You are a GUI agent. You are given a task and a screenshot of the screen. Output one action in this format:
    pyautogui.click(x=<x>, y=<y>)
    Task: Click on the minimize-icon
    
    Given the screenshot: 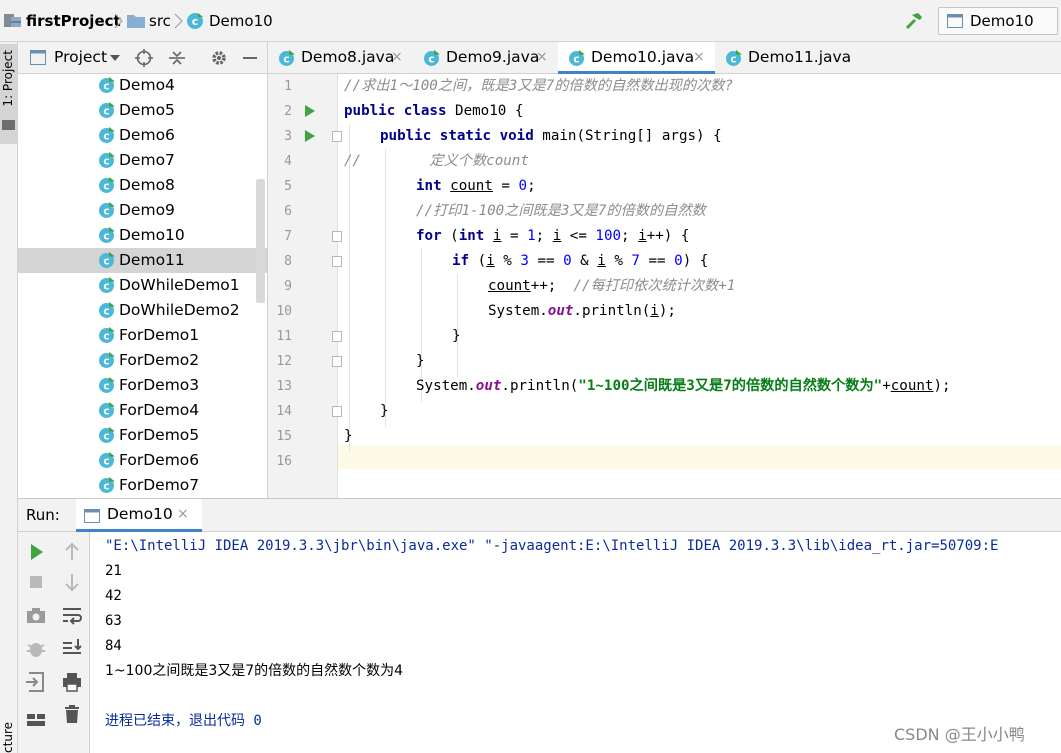 What is the action you would take?
    pyautogui.click(x=250, y=58)
    